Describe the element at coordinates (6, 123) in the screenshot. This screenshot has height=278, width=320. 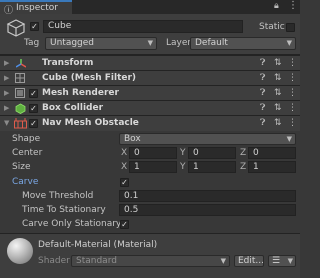
I see `fold-arrow-icon: ▼` at that location.